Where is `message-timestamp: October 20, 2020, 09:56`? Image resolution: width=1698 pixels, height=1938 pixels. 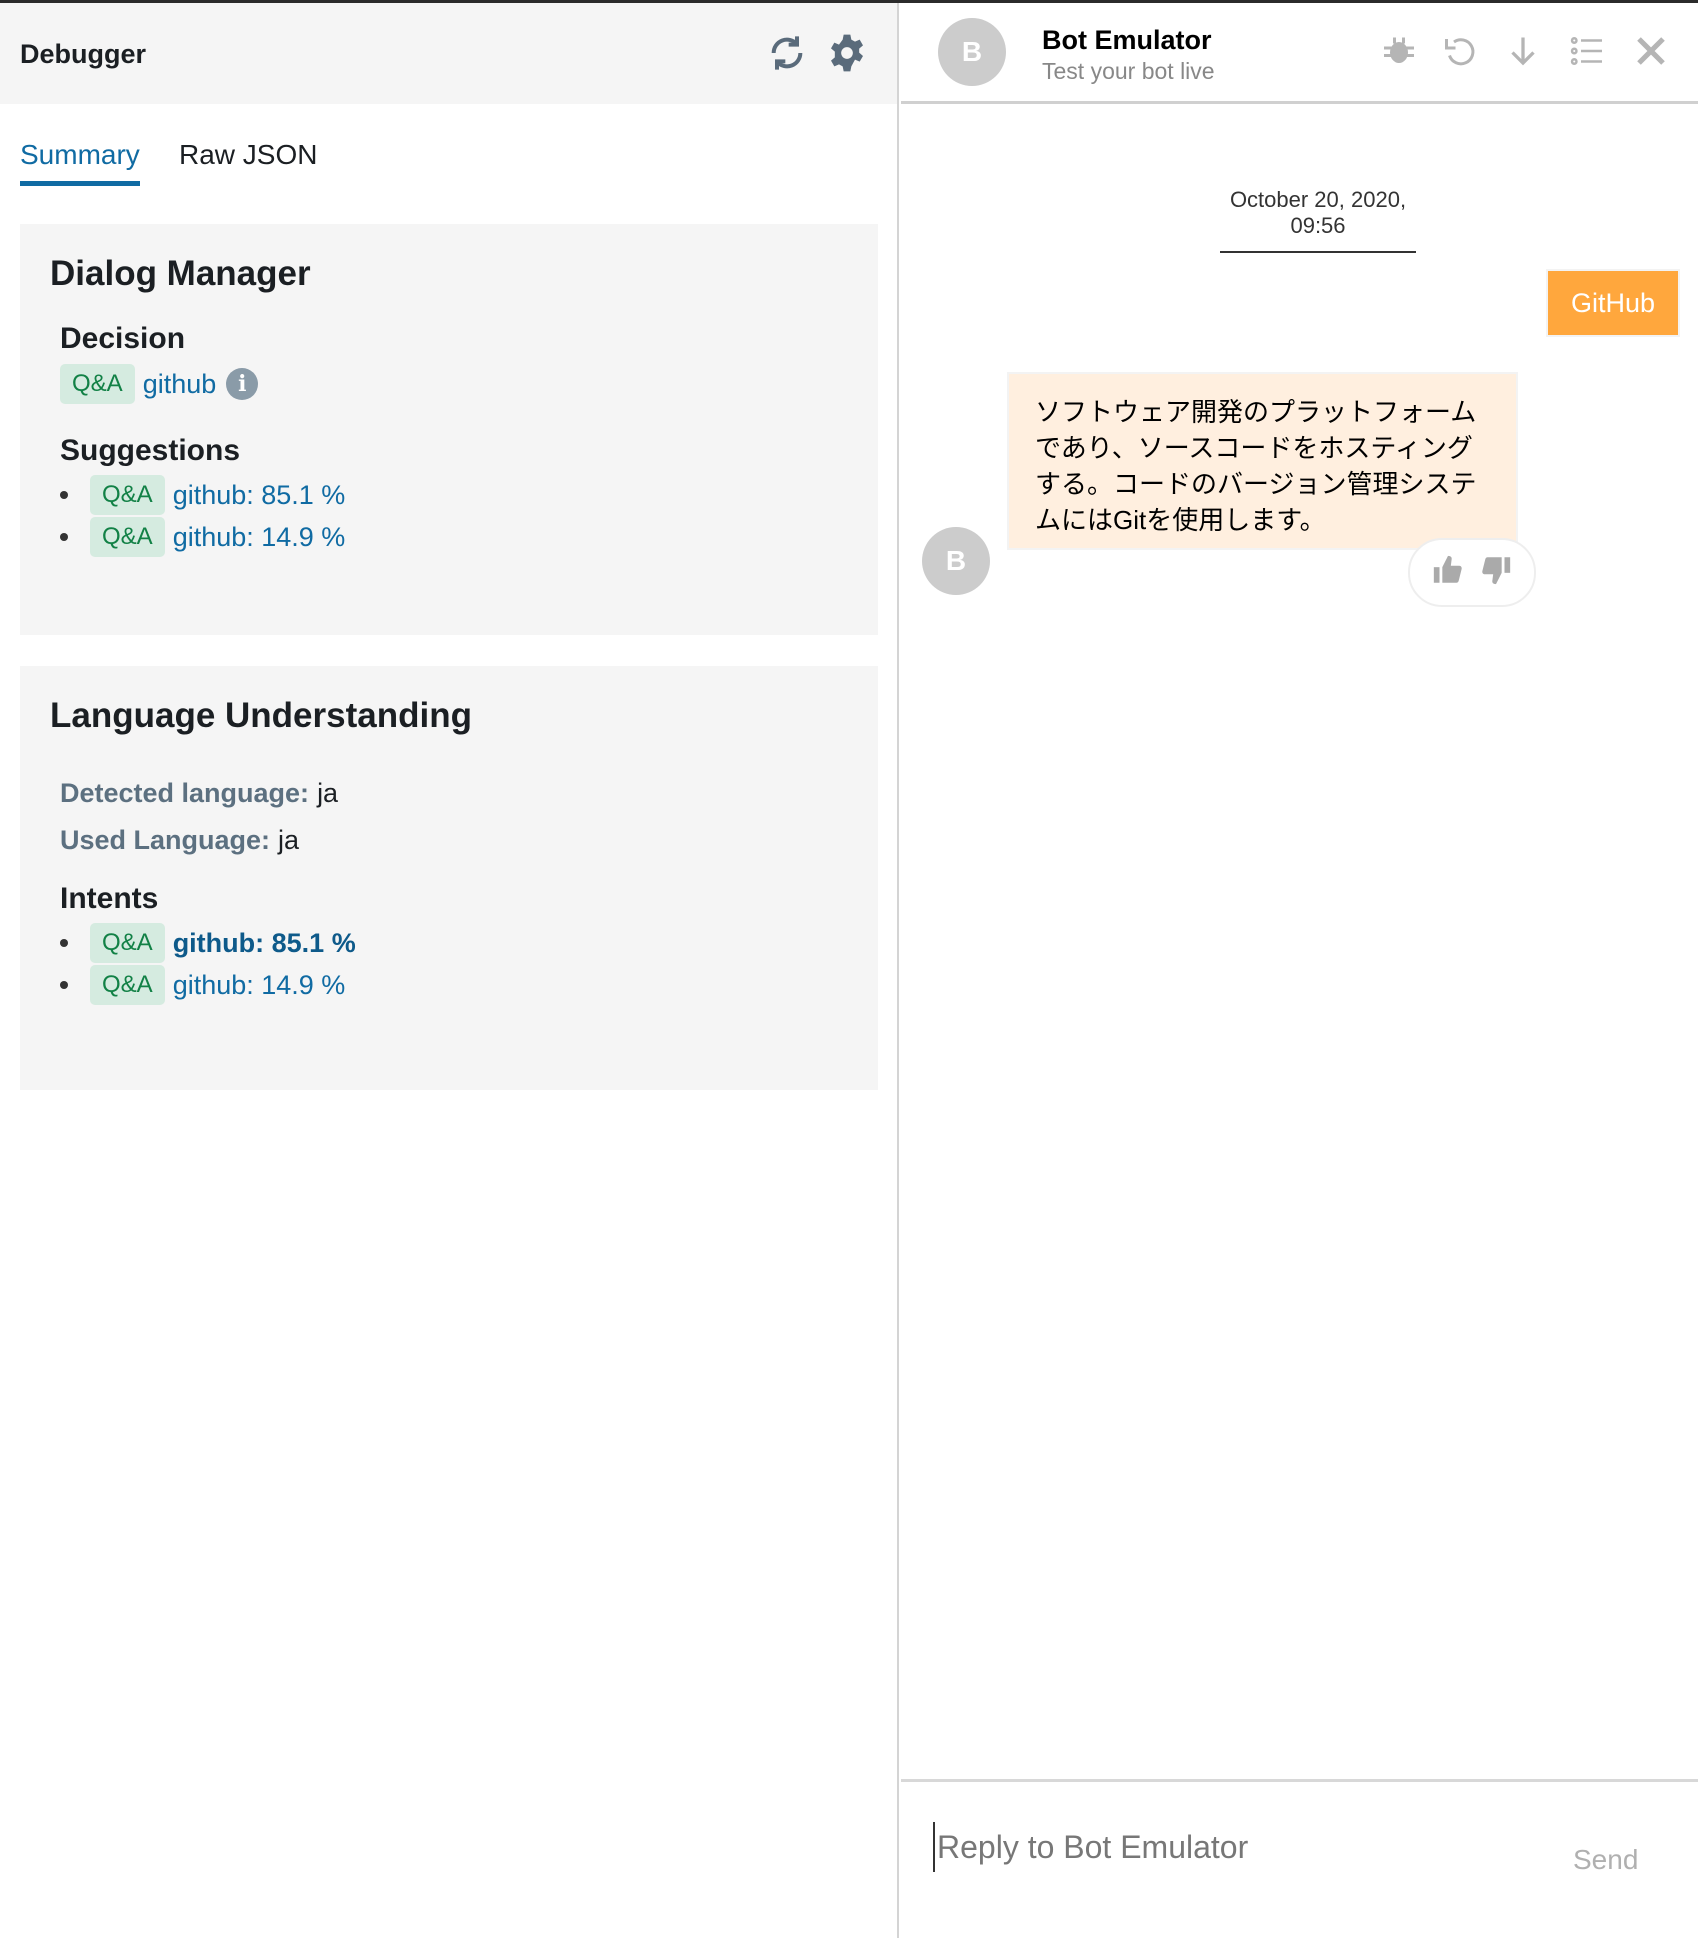 message-timestamp: October 20, 2020, 09:56 is located at coordinates (1318, 220).